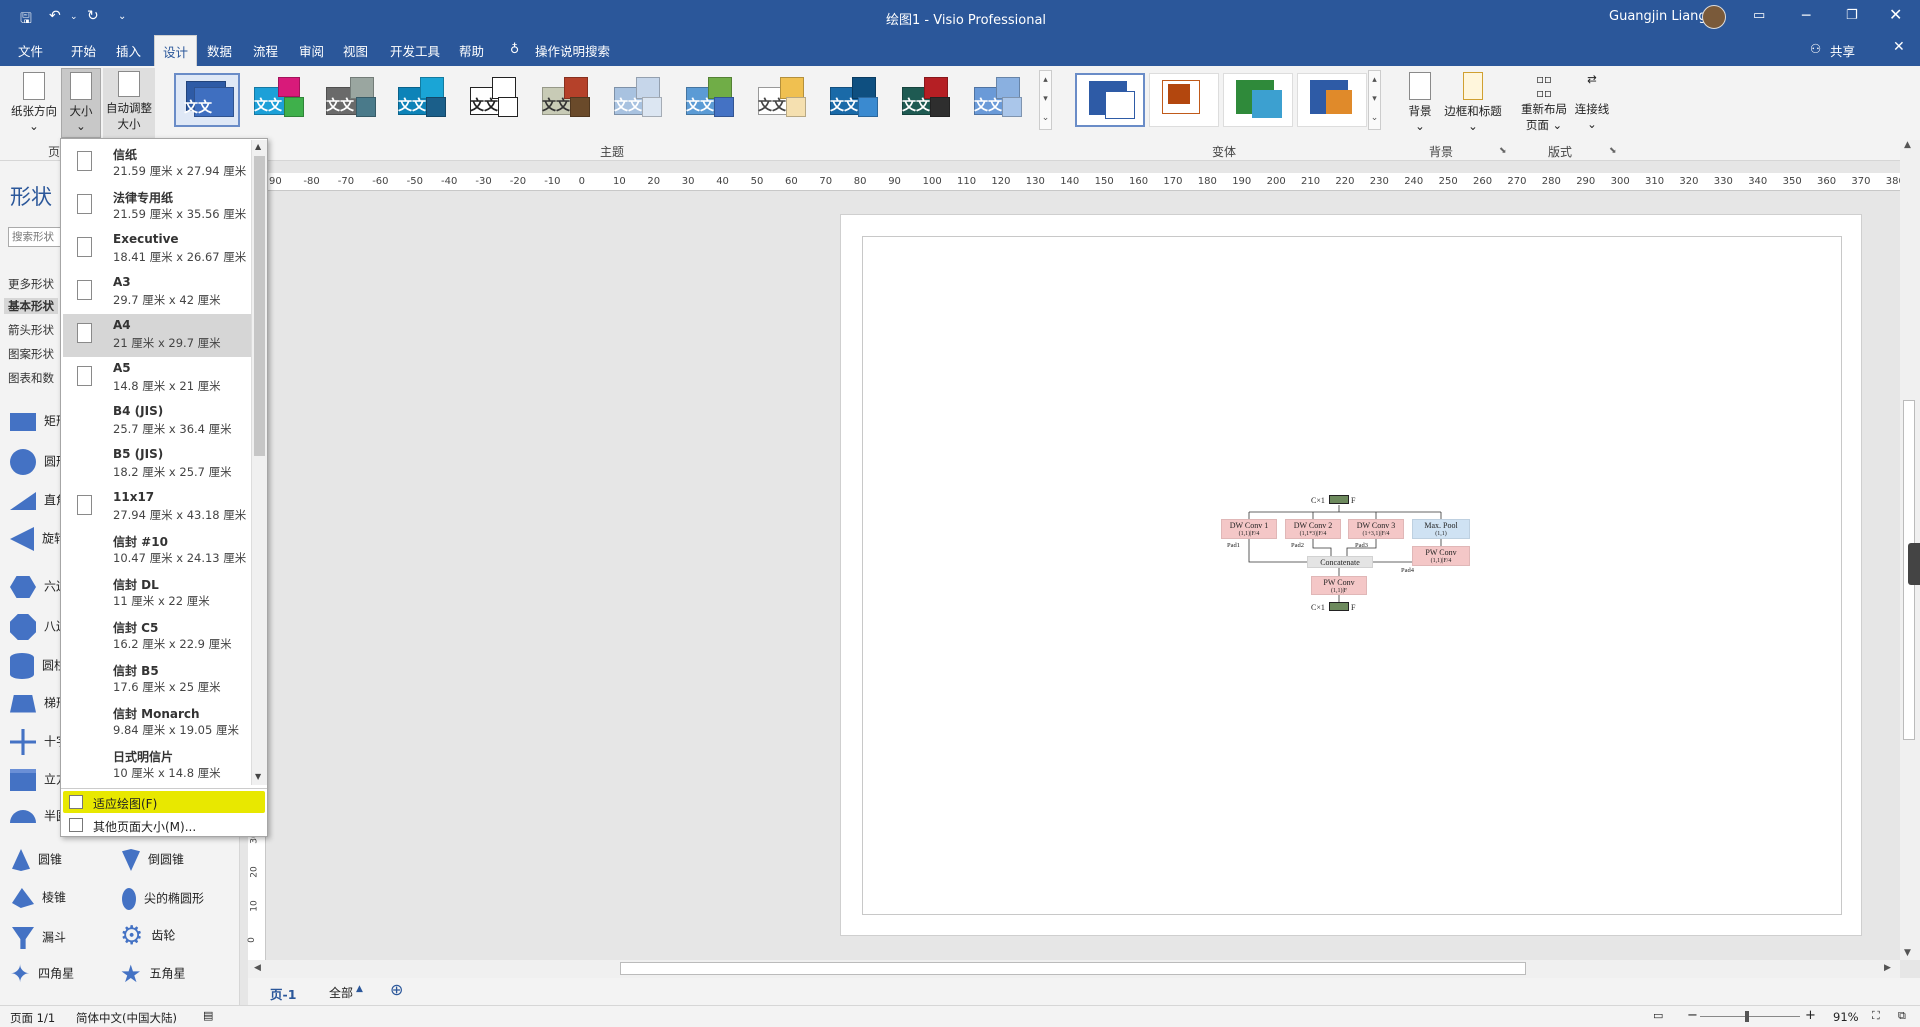  Describe the element at coordinates (927, 100) in the screenshot. I see `theme-11: 文文` at that location.